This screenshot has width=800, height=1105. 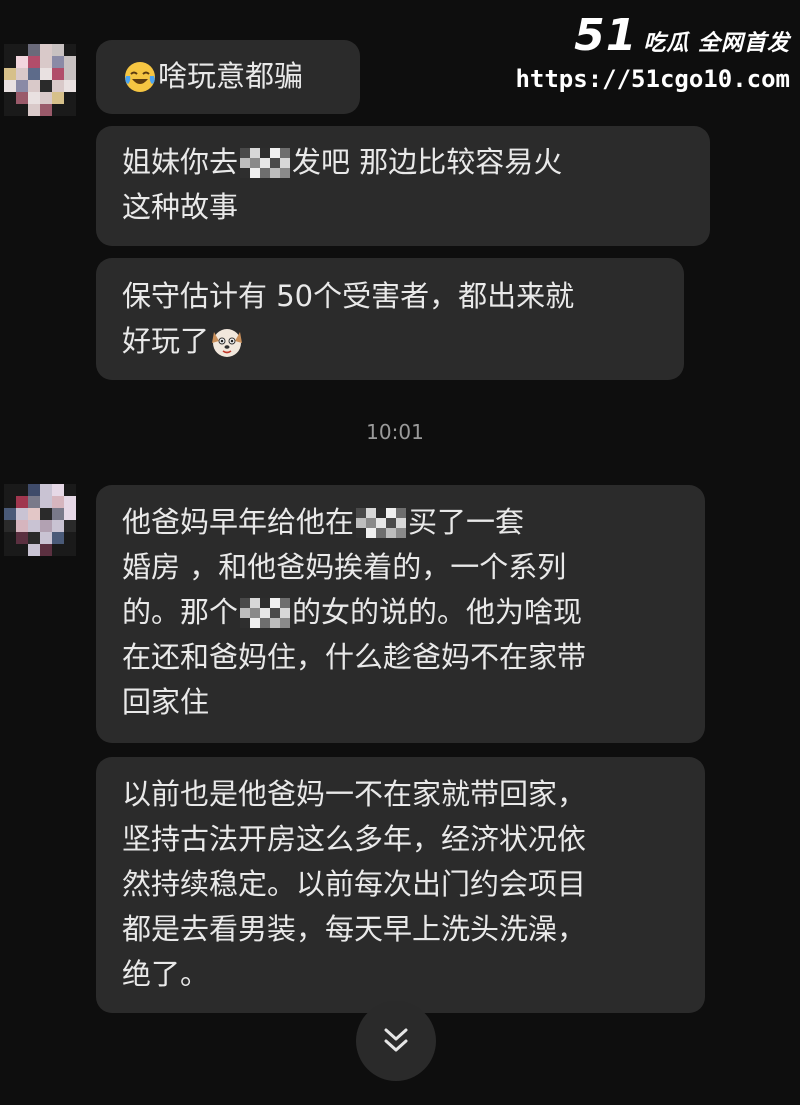 What do you see at coordinates (231, 76) in the screenshot?
I see `message-text: 啥玩意都骗` at bounding box center [231, 76].